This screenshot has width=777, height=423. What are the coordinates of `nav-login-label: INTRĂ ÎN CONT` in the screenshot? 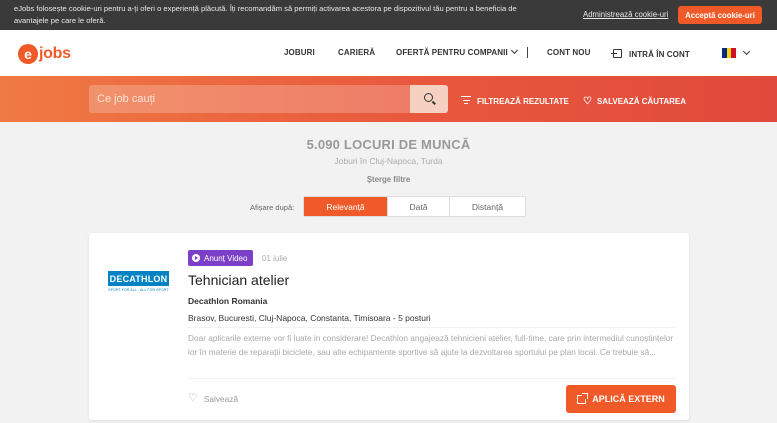 It's located at (659, 54).